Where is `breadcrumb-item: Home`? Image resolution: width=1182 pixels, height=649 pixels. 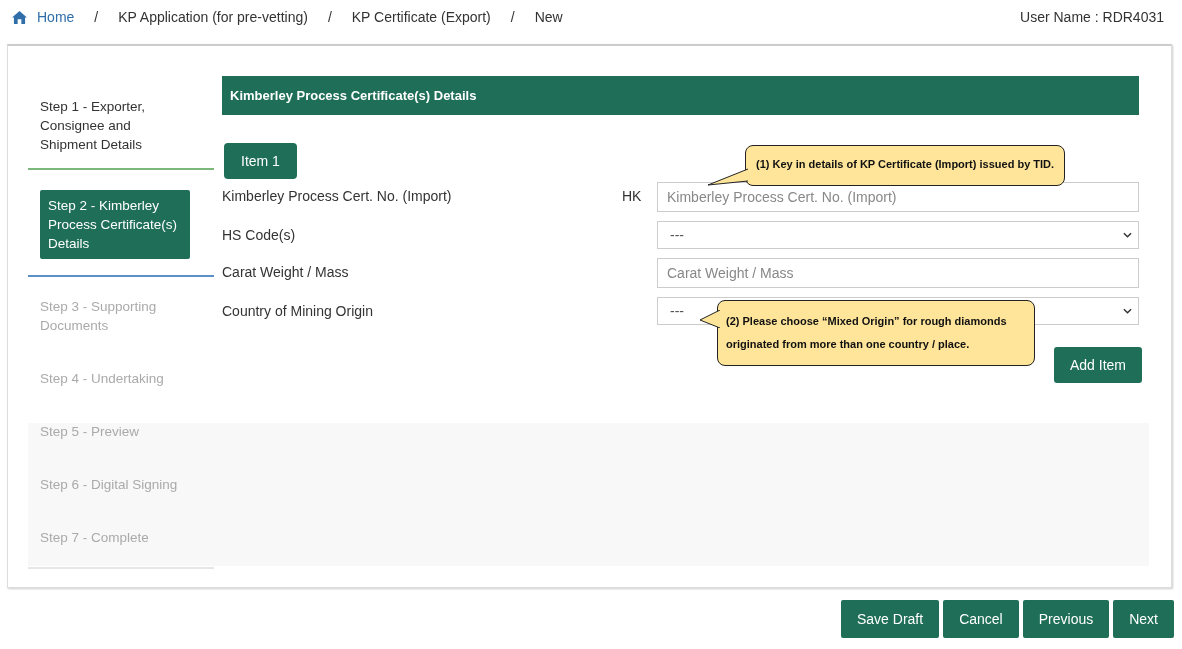
breadcrumb-item: Home is located at coordinates (56, 17).